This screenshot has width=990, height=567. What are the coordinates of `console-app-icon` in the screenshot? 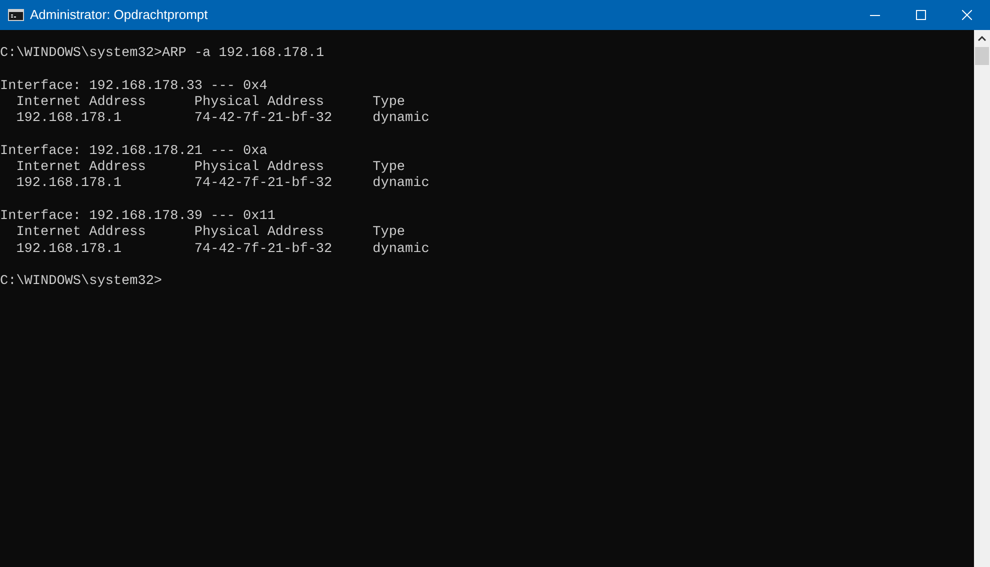 It's located at (16, 15).